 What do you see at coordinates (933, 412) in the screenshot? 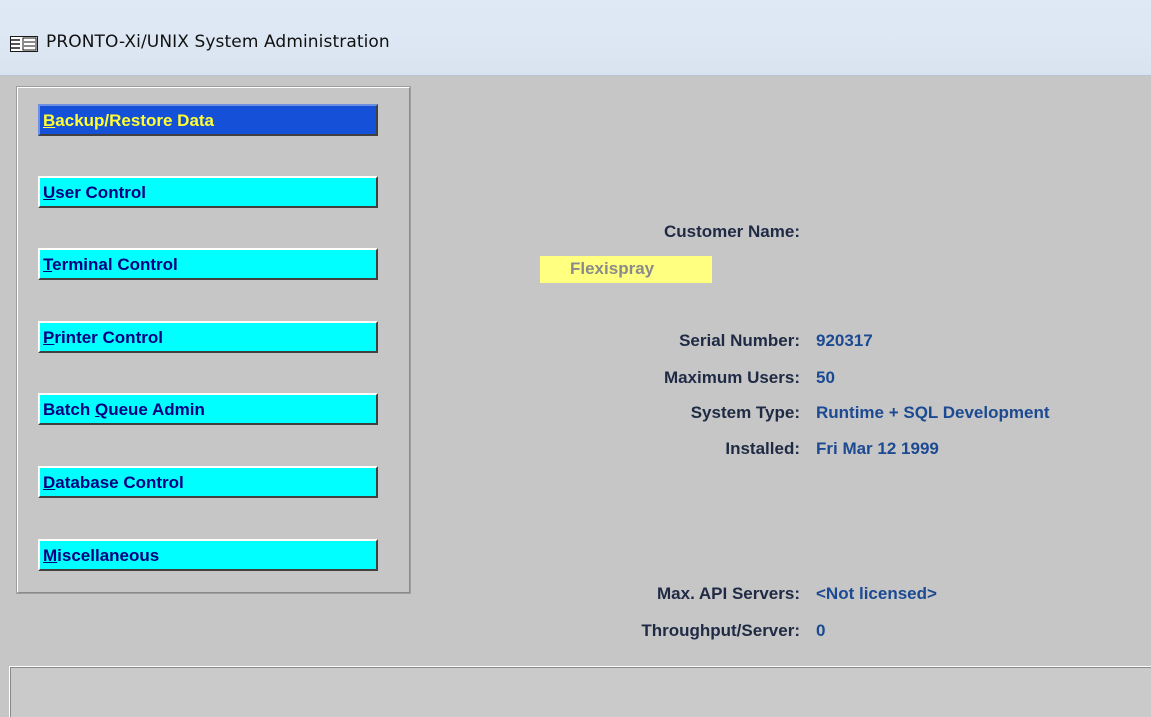
I see `system-type-value: Runtime + SQL Development` at bounding box center [933, 412].